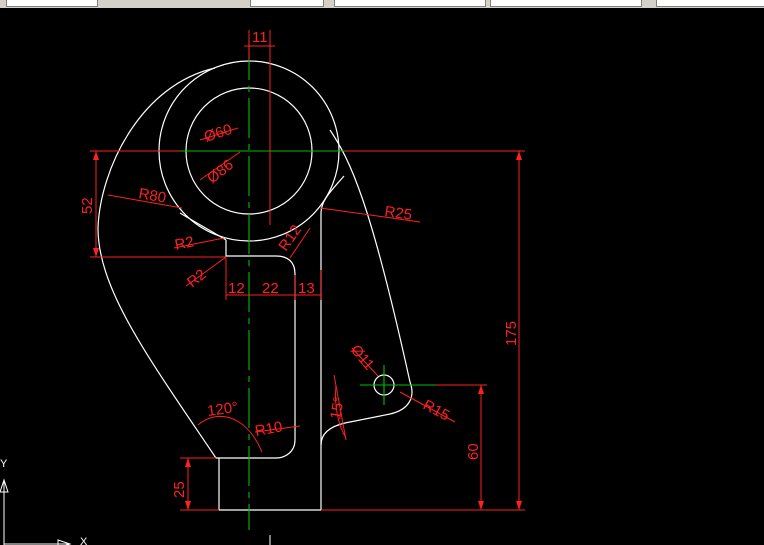 This screenshot has height=545, width=764. I want to click on dim-r2-lower-text: R2, so click(197, 278).